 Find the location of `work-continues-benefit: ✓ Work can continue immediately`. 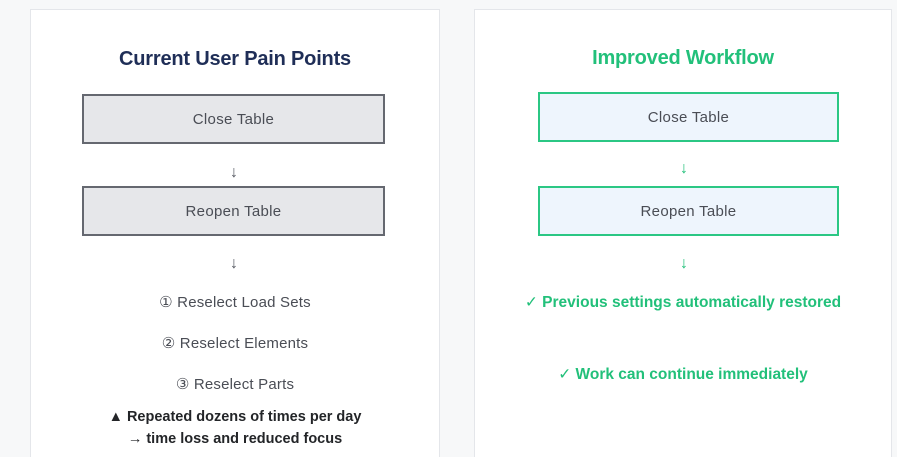

work-continues-benefit: ✓ Work can continue immediately is located at coordinates (683, 374).